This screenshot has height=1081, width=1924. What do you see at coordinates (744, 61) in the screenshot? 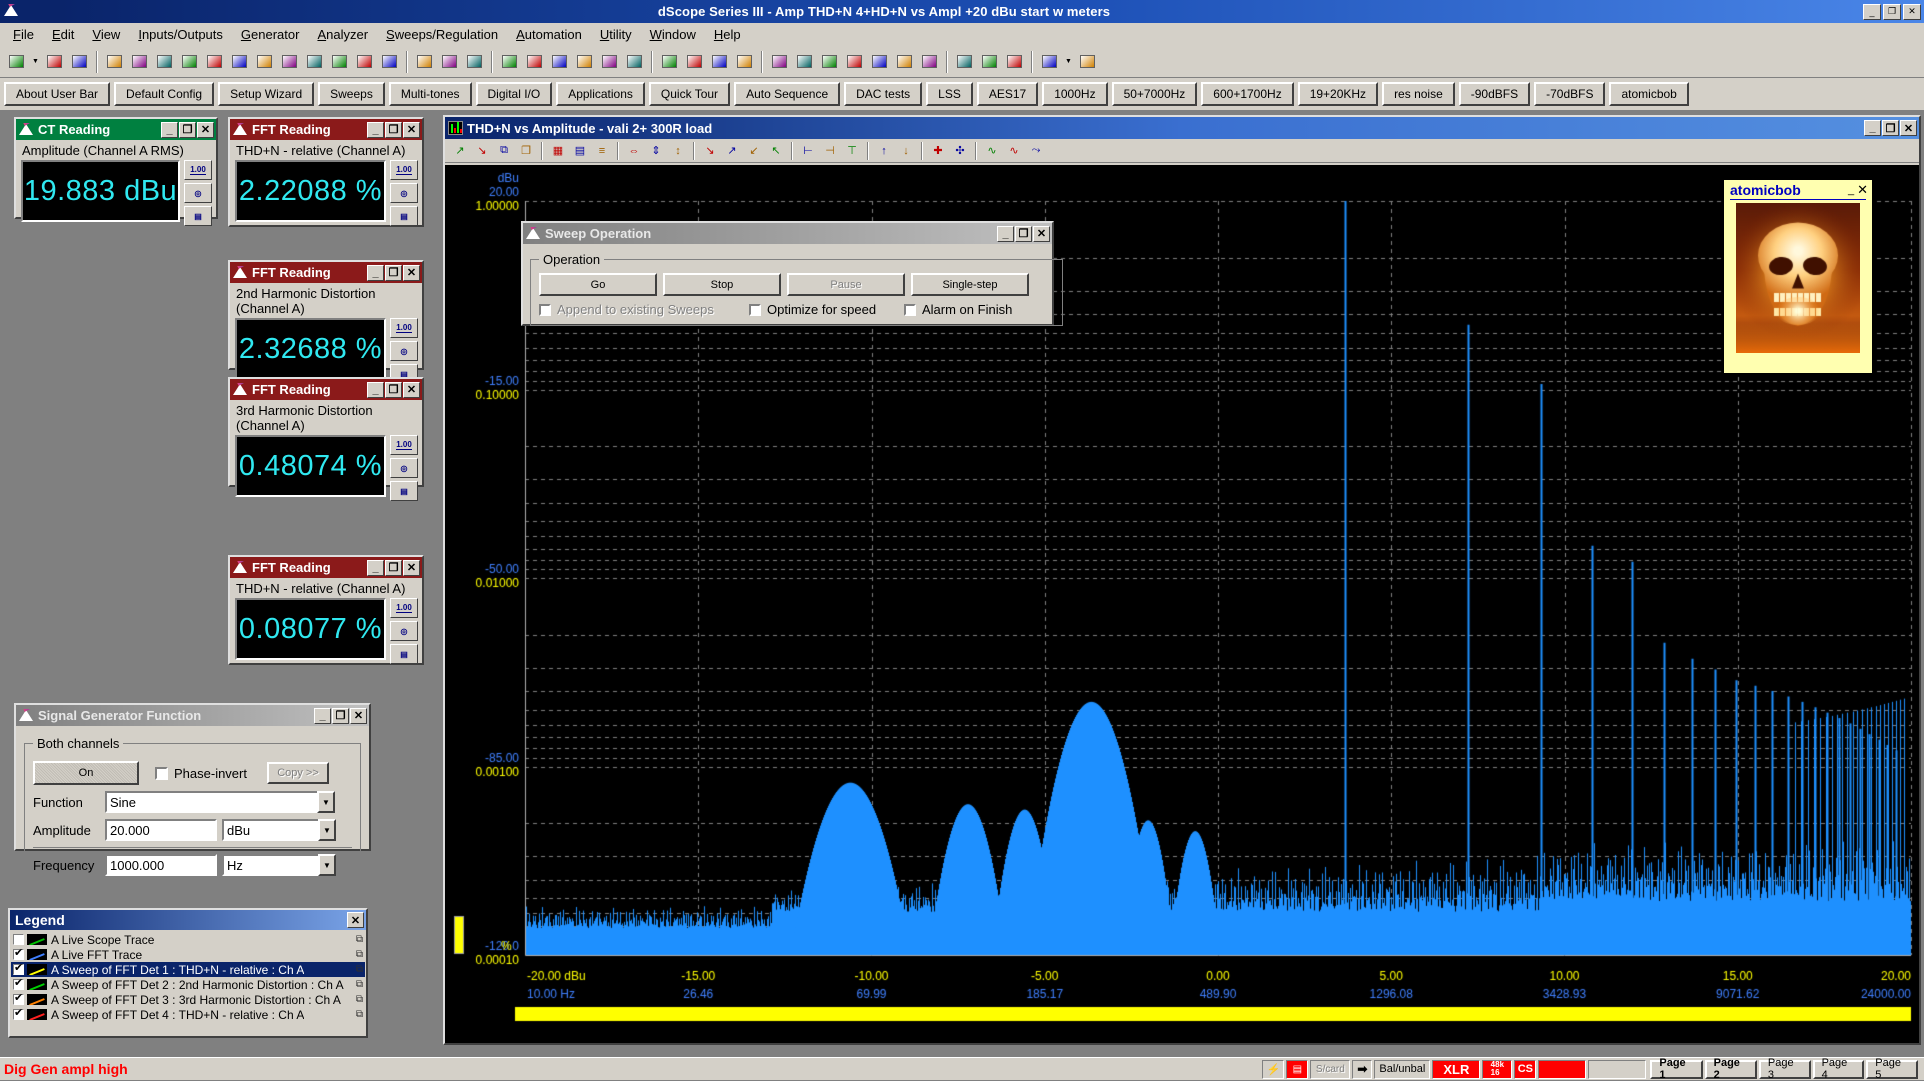
I see `toolbar-s2-icon` at bounding box center [744, 61].